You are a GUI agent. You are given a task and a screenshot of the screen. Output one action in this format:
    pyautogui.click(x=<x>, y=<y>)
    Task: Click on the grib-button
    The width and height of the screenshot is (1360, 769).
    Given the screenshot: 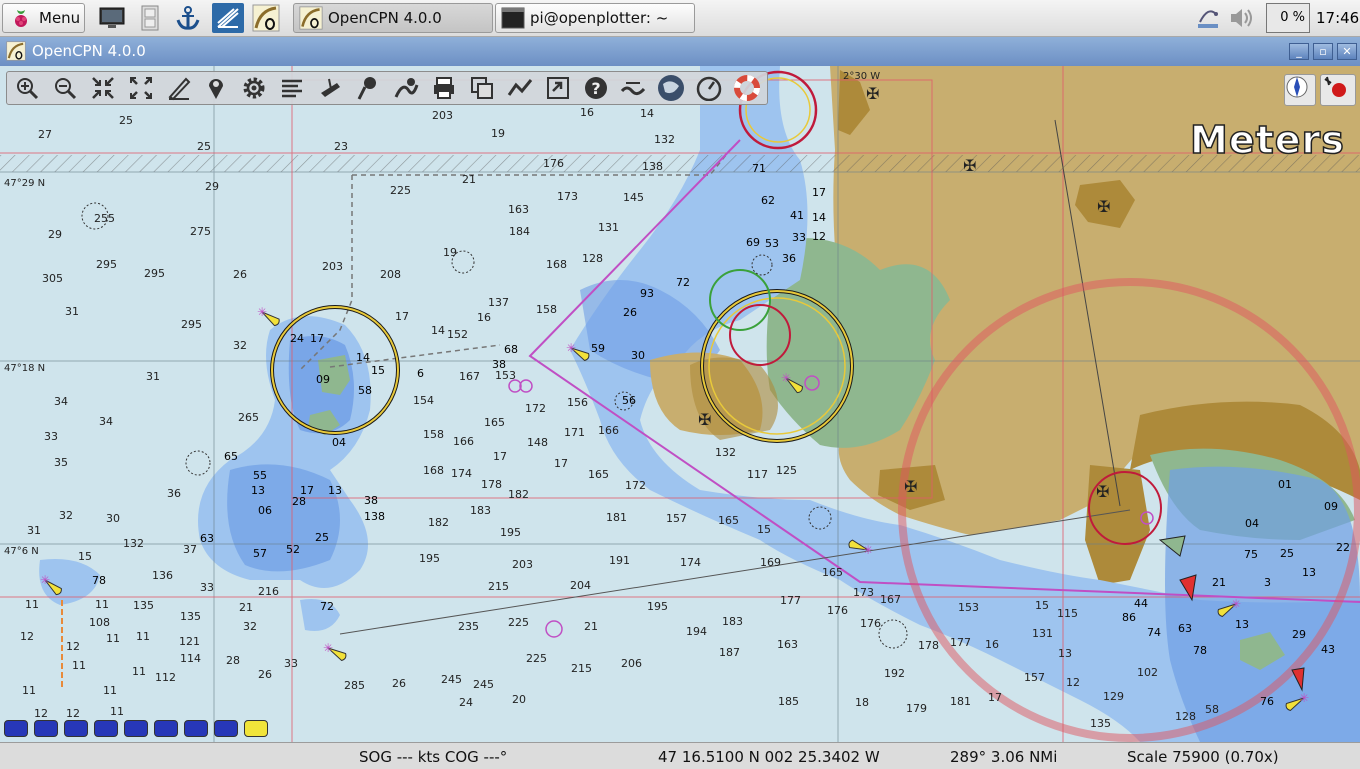 What is the action you would take?
    pyautogui.click(x=671, y=88)
    